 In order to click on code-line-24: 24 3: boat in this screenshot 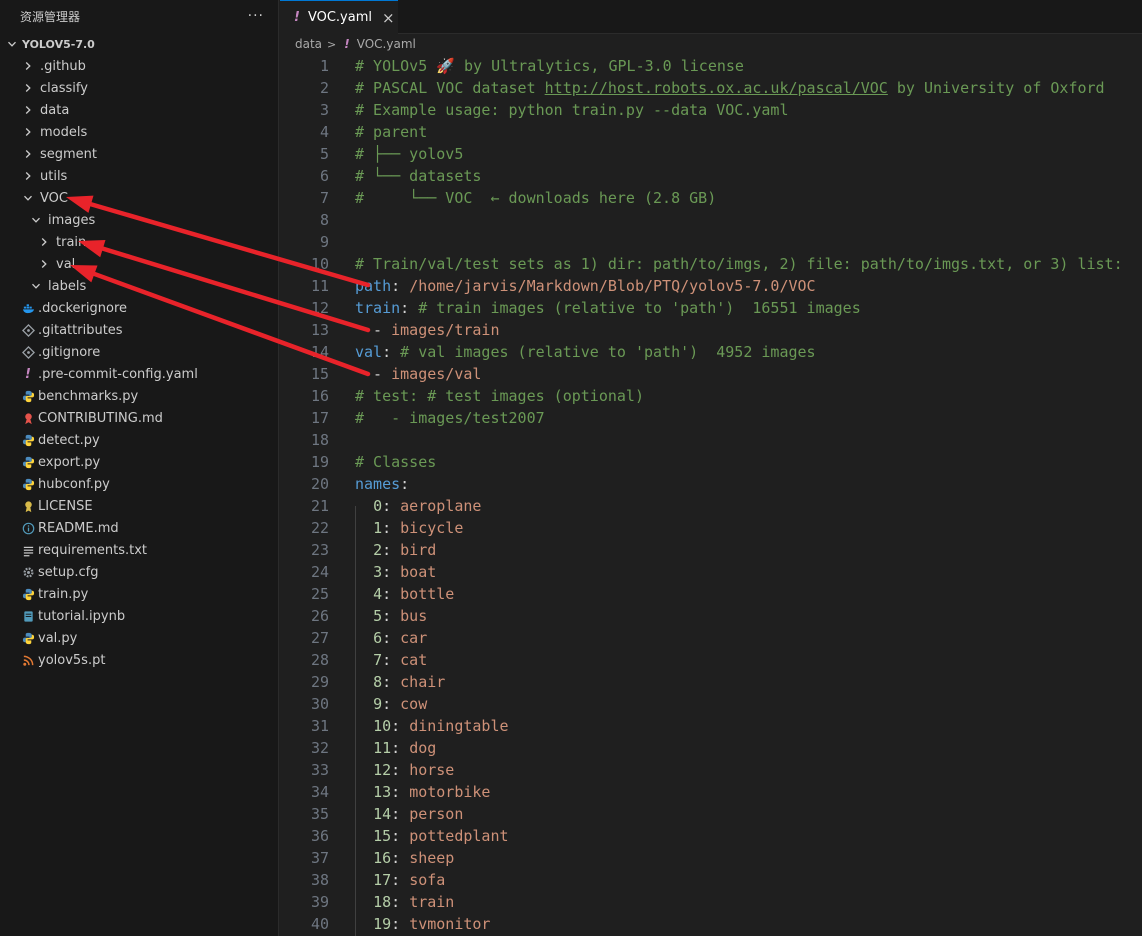, I will do `click(711, 572)`.